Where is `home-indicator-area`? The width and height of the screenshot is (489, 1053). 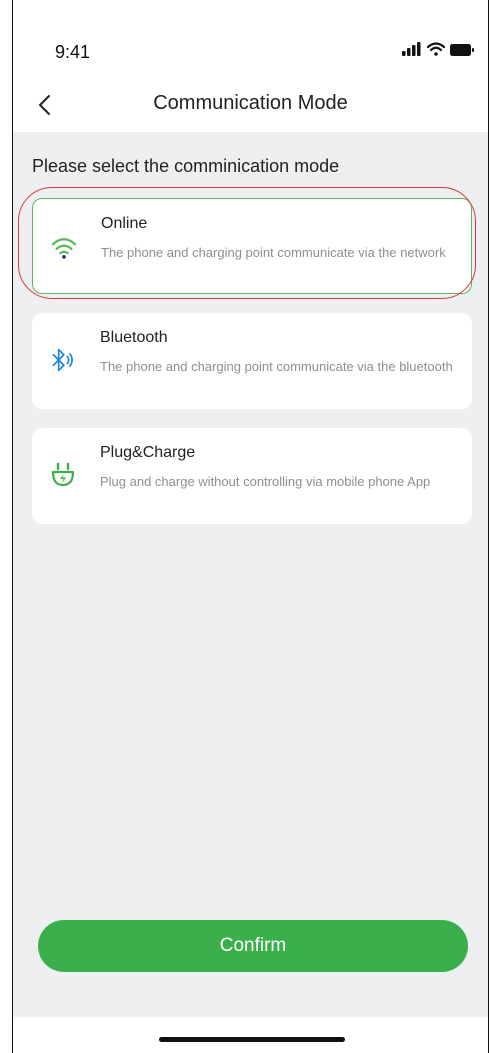
home-indicator-area is located at coordinates (250, 1035).